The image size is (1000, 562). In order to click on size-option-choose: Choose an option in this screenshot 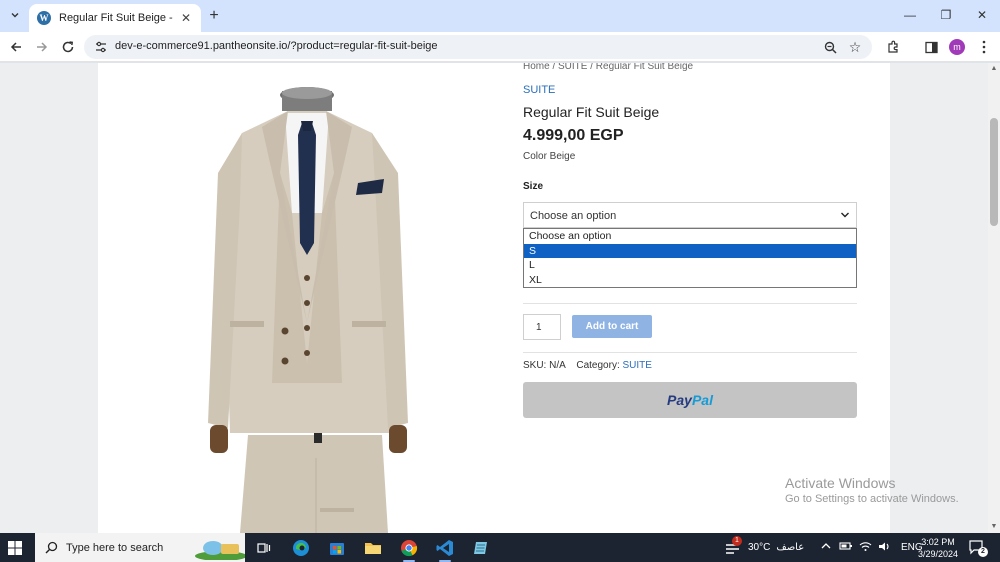, I will do `click(690, 236)`.